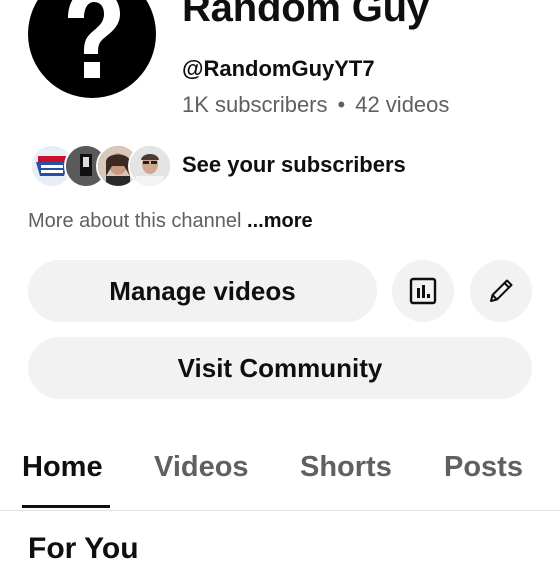  I want to click on tabs-divider, so click(280, 510).